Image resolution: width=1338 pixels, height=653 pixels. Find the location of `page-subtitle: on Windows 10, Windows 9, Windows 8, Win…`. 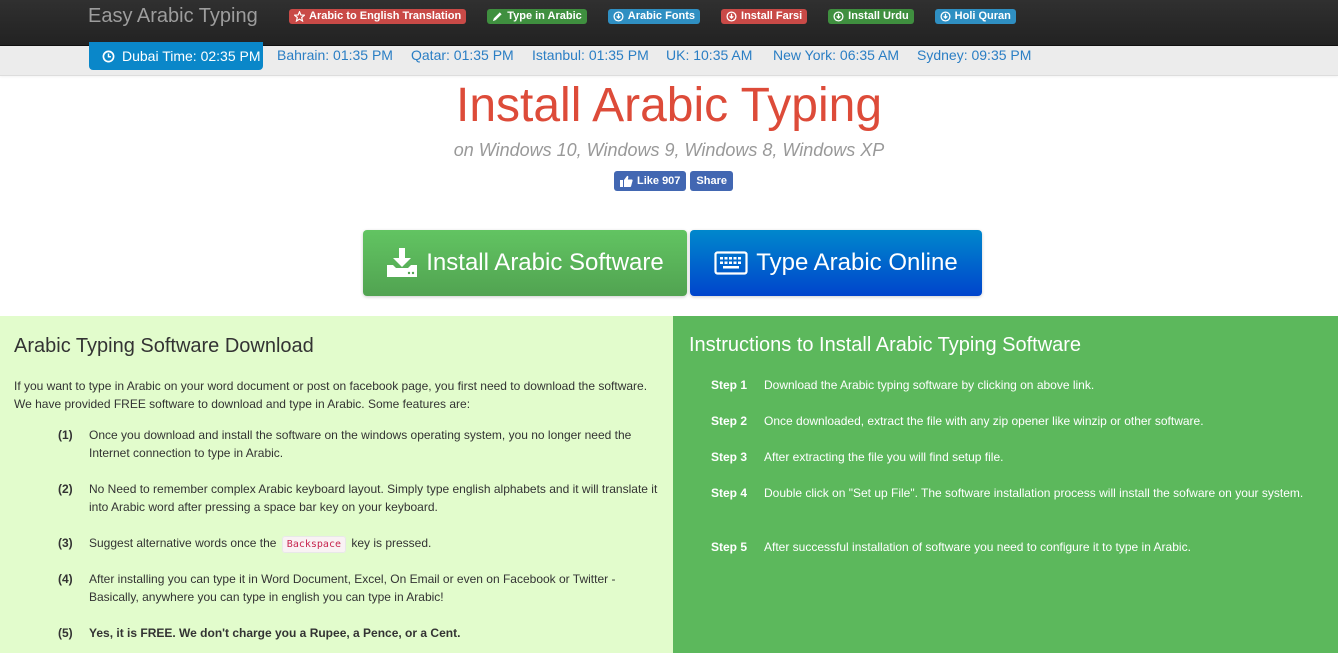

page-subtitle: on Windows 10, Windows 9, Windows 8, Win… is located at coordinates (669, 150).